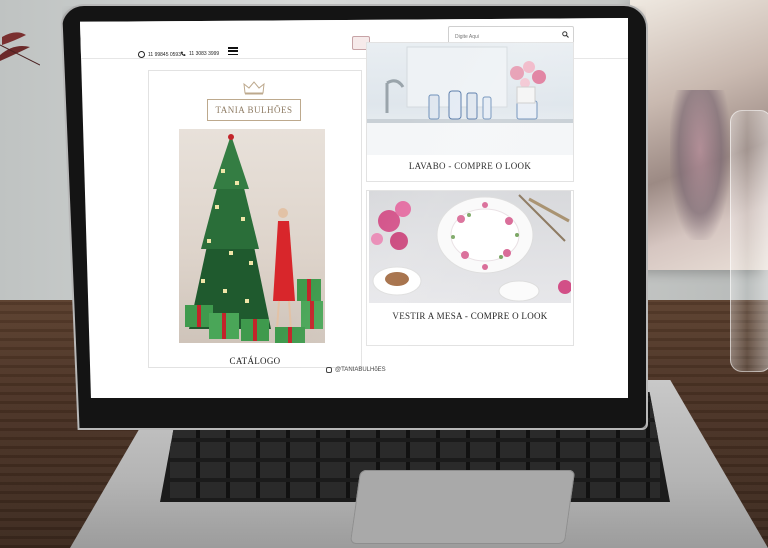 This screenshot has height=548, width=768. What do you see at coordinates (749, 241) in the screenshot?
I see `glass-vase` at bounding box center [749, 241].